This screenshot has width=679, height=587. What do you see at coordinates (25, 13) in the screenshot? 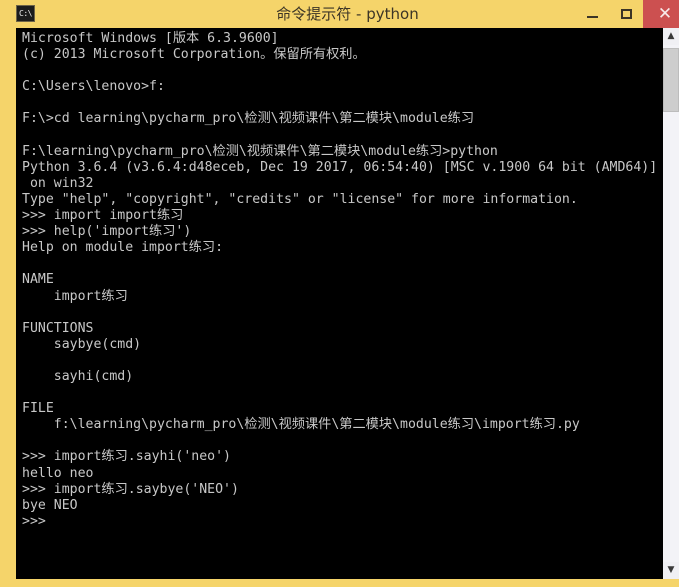
I see `console-icon: C:\` at bounding box center [25, 13].